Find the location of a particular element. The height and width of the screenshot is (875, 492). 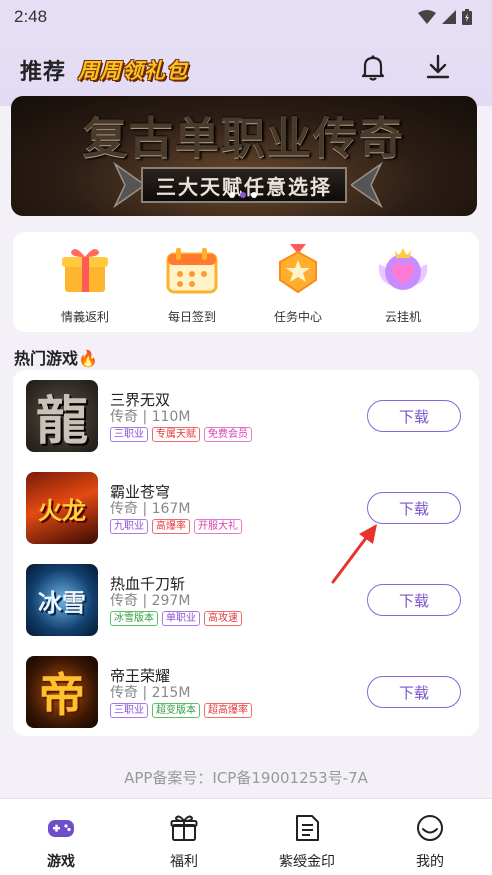

banner-dot-active is located at coordinates (243, 195).